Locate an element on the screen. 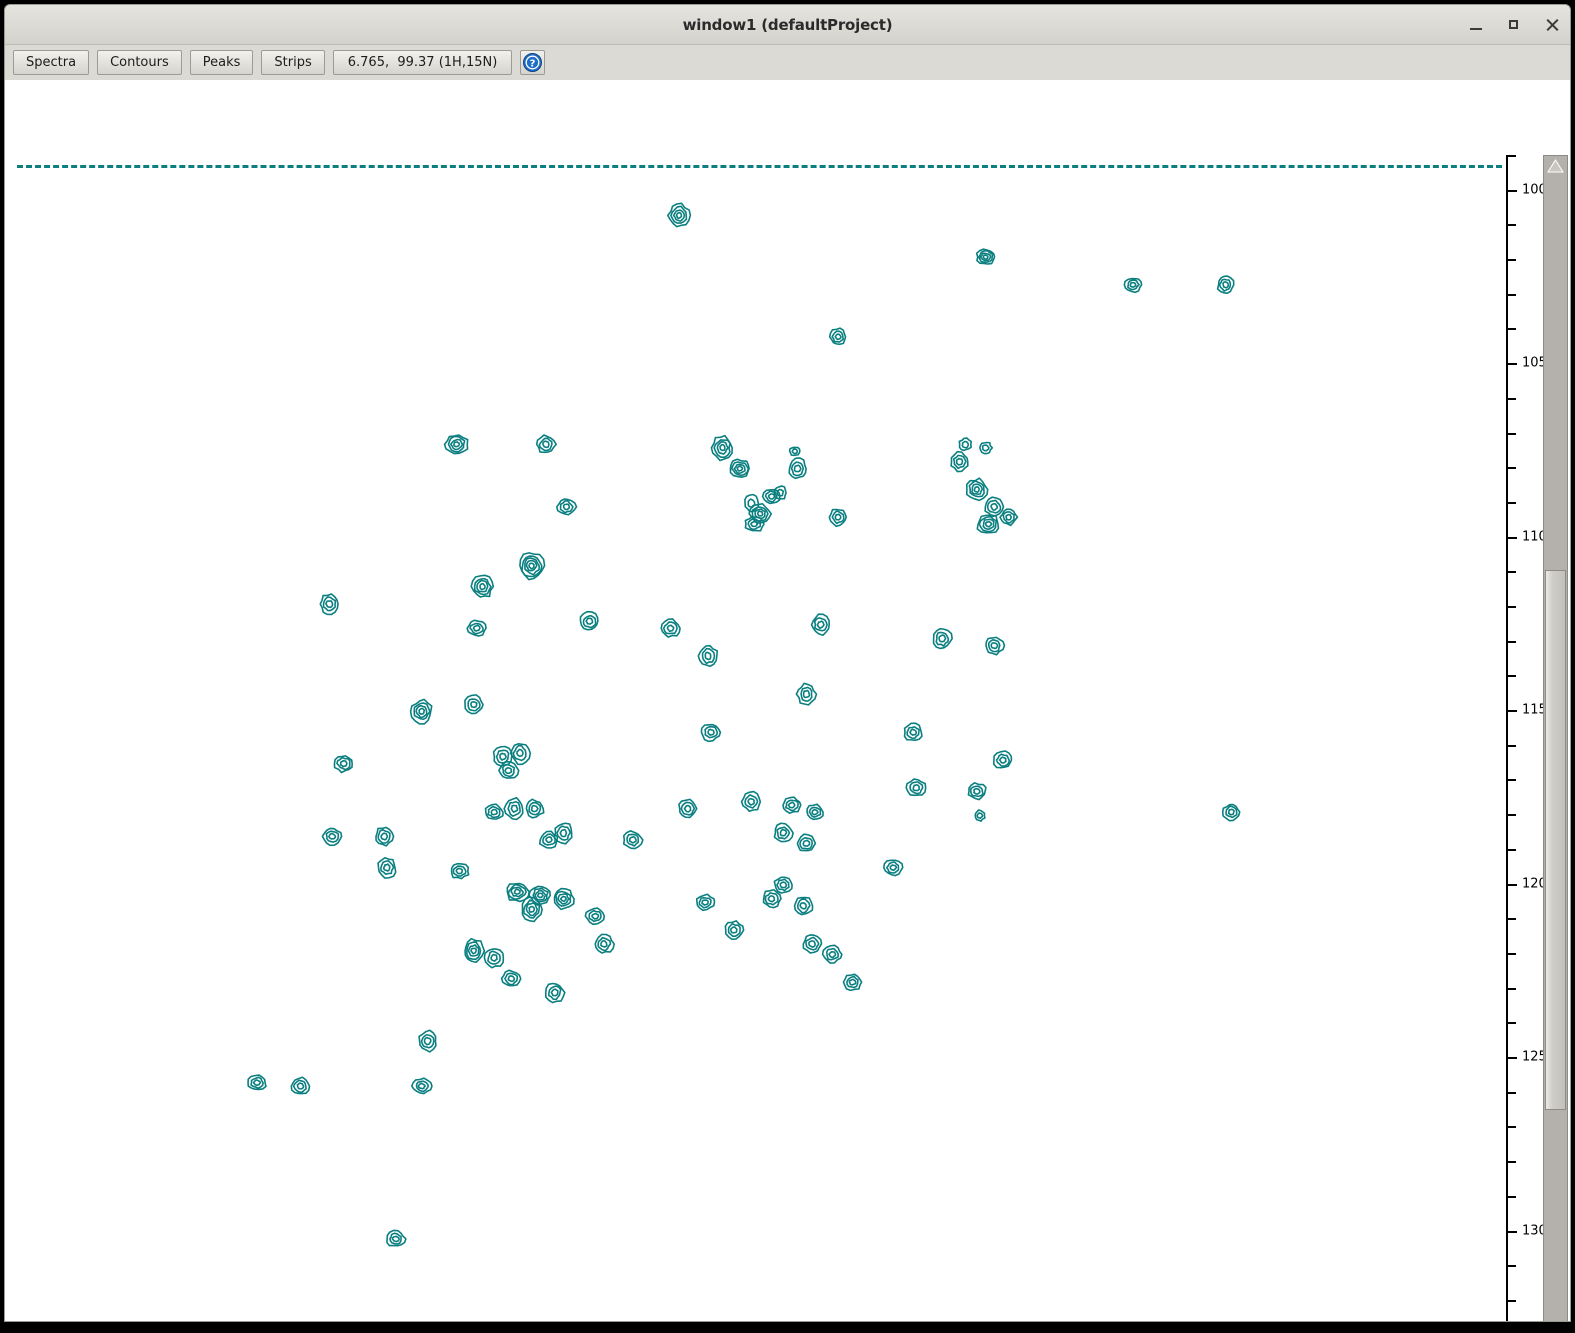 Image resolution: width=1575 pixels, height=1333 pixels. close-icon is located at coordinates (1552, 25).